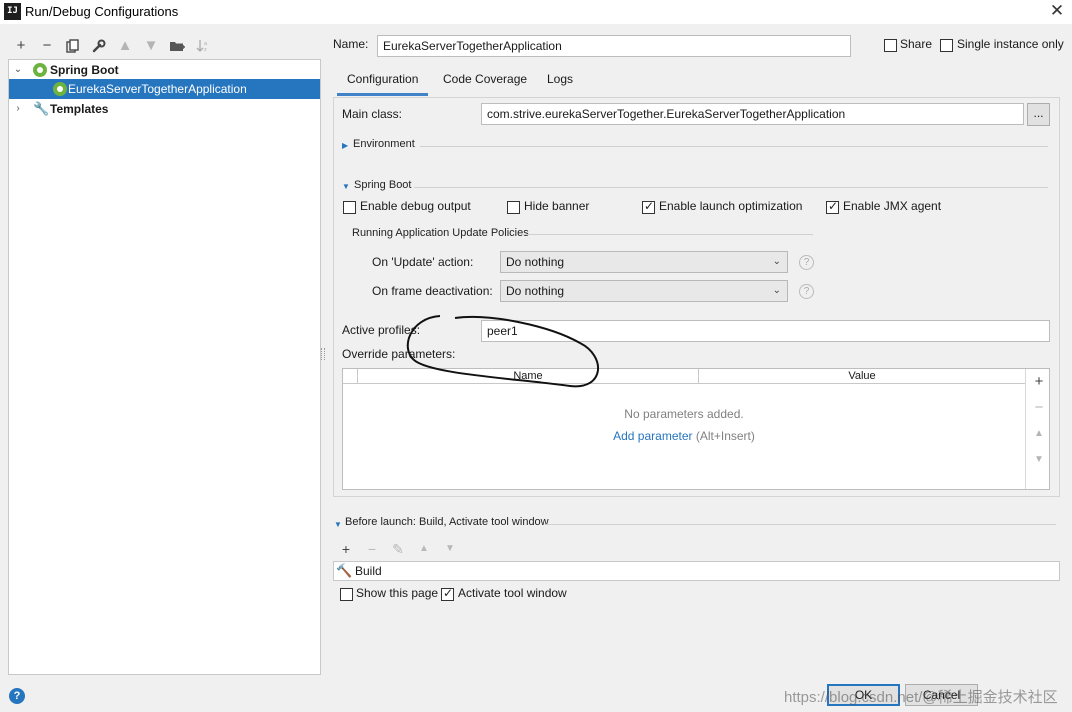  I want to click on watermark: https://blog.csdn.net/@稀土掘金技术社区, so click(921, 697).